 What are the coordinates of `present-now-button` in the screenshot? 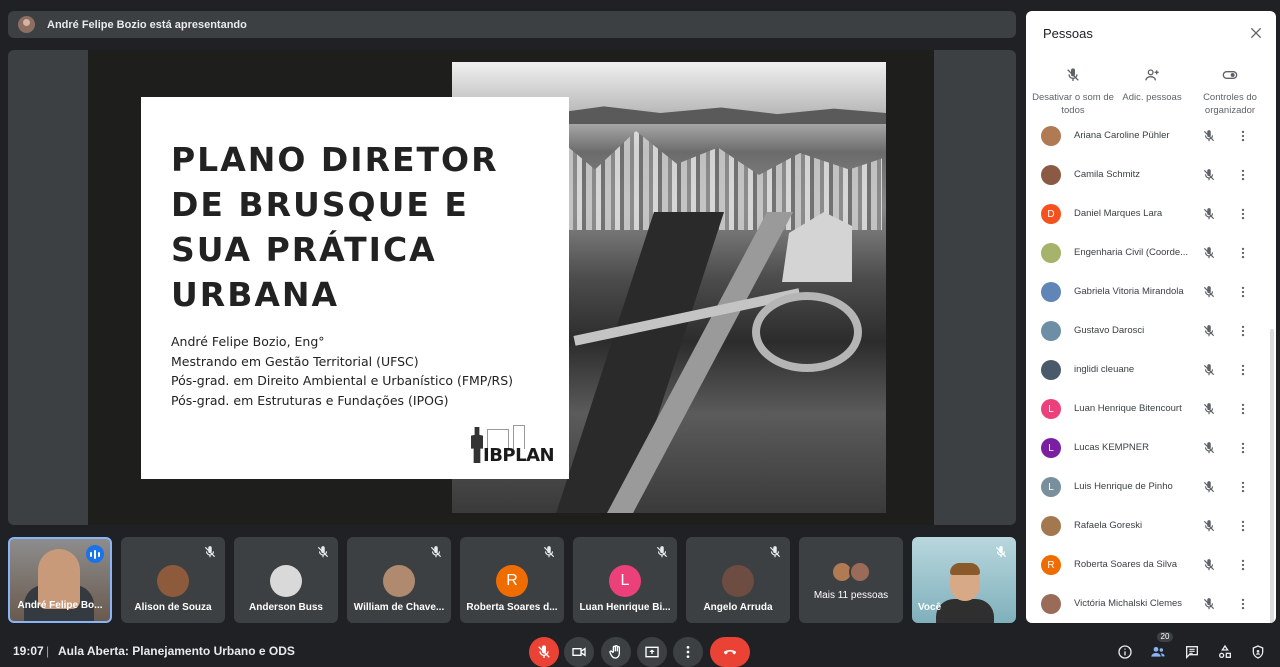 It's located at (652, 652).